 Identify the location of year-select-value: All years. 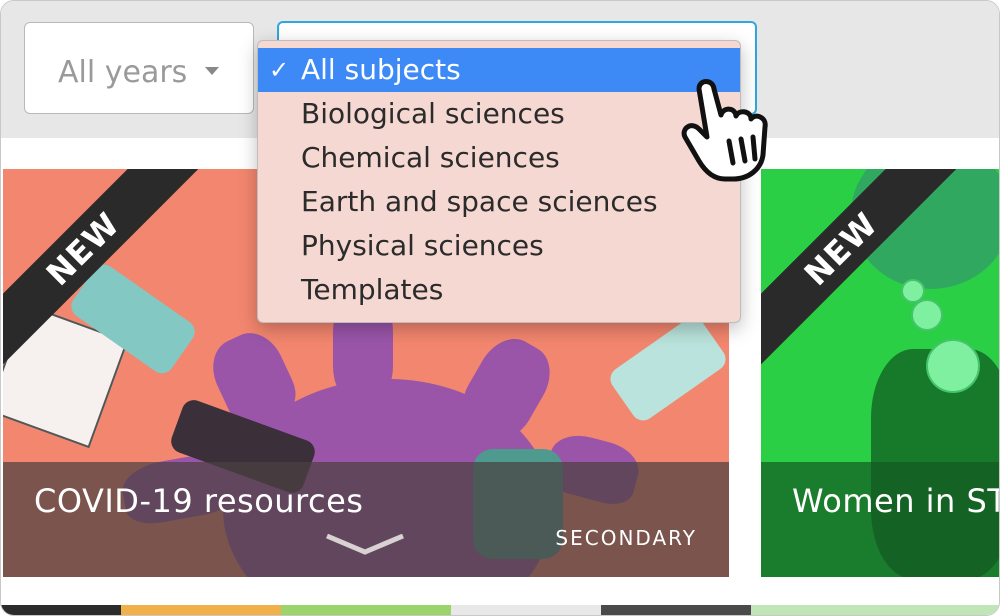
(123, 72).